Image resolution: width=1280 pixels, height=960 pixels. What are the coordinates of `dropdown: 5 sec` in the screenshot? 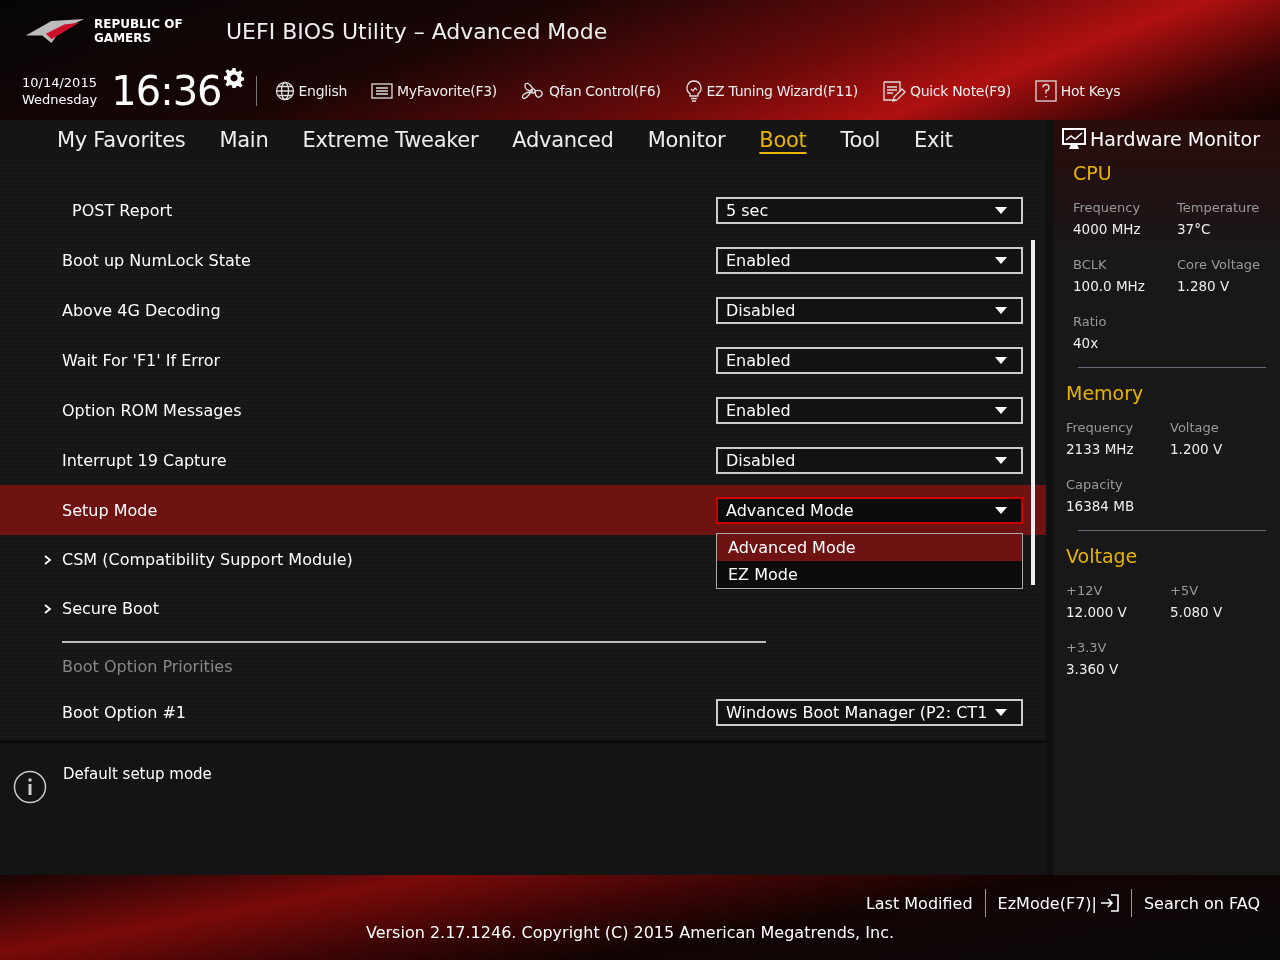 It's located at (869, 210).